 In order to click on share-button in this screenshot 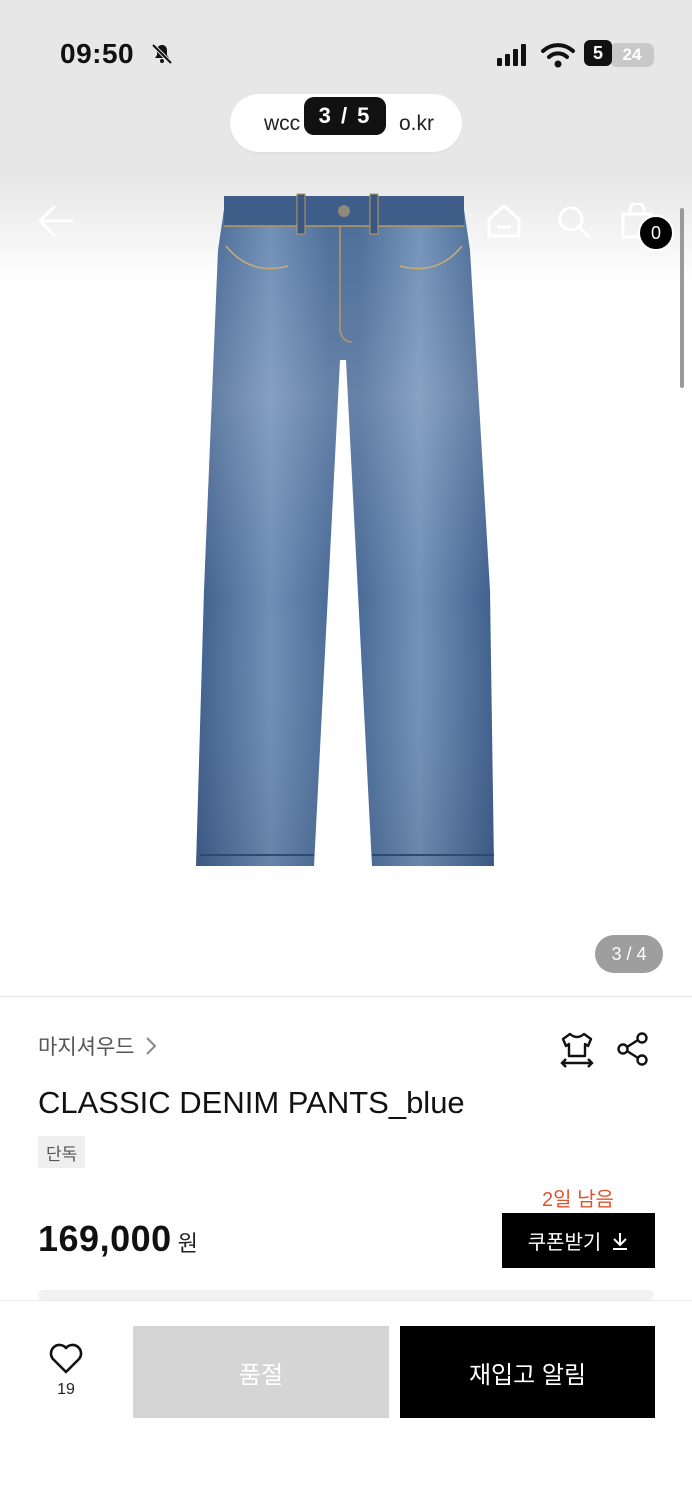, I will do `click(633, 1051)`.